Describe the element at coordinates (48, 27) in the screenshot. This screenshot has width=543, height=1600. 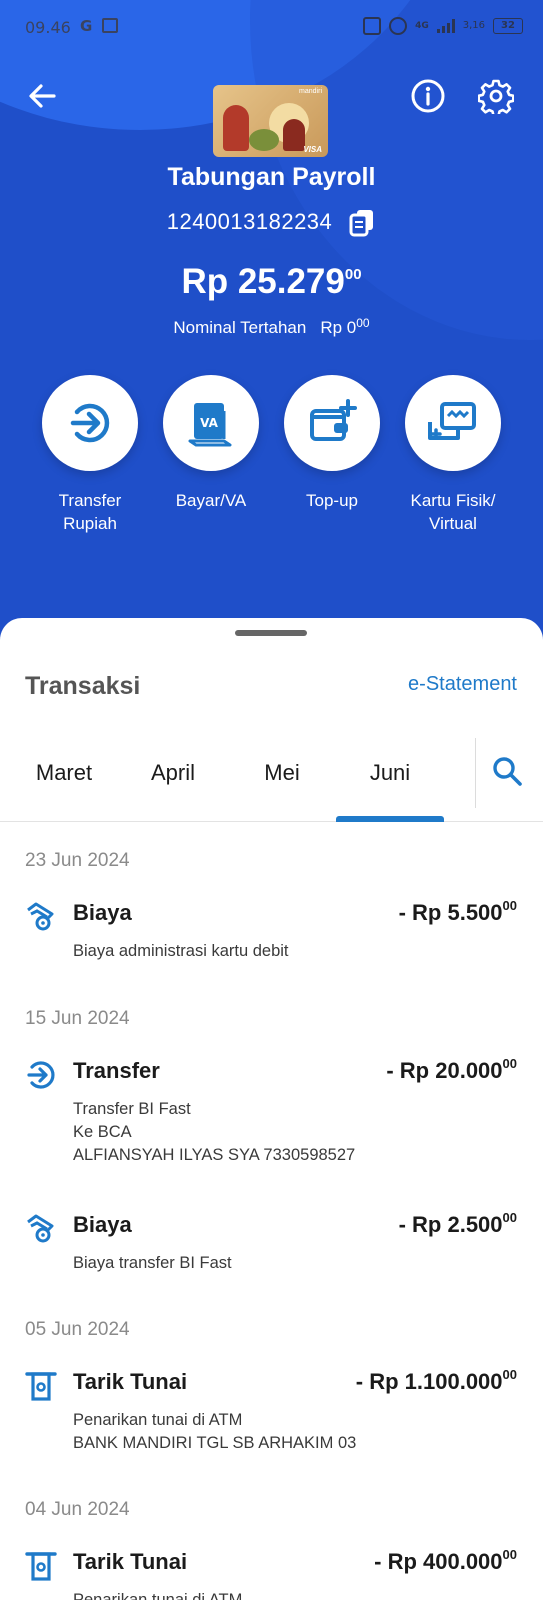
I see `status-time: 09.46` at that location.